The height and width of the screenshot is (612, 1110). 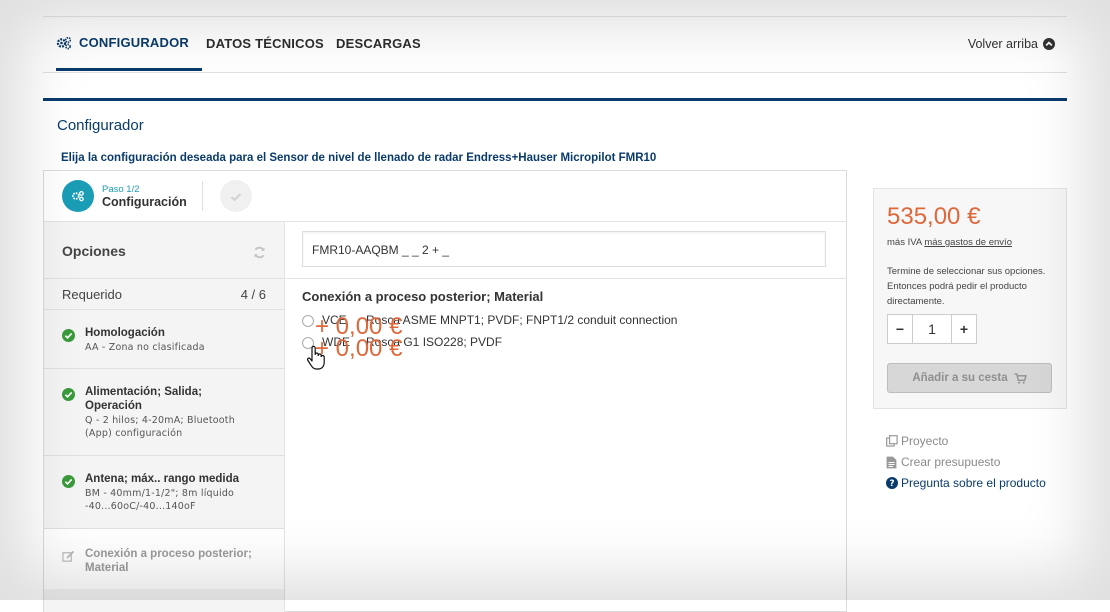 I want to click on cart-icon, so click(x=1020, y=378).